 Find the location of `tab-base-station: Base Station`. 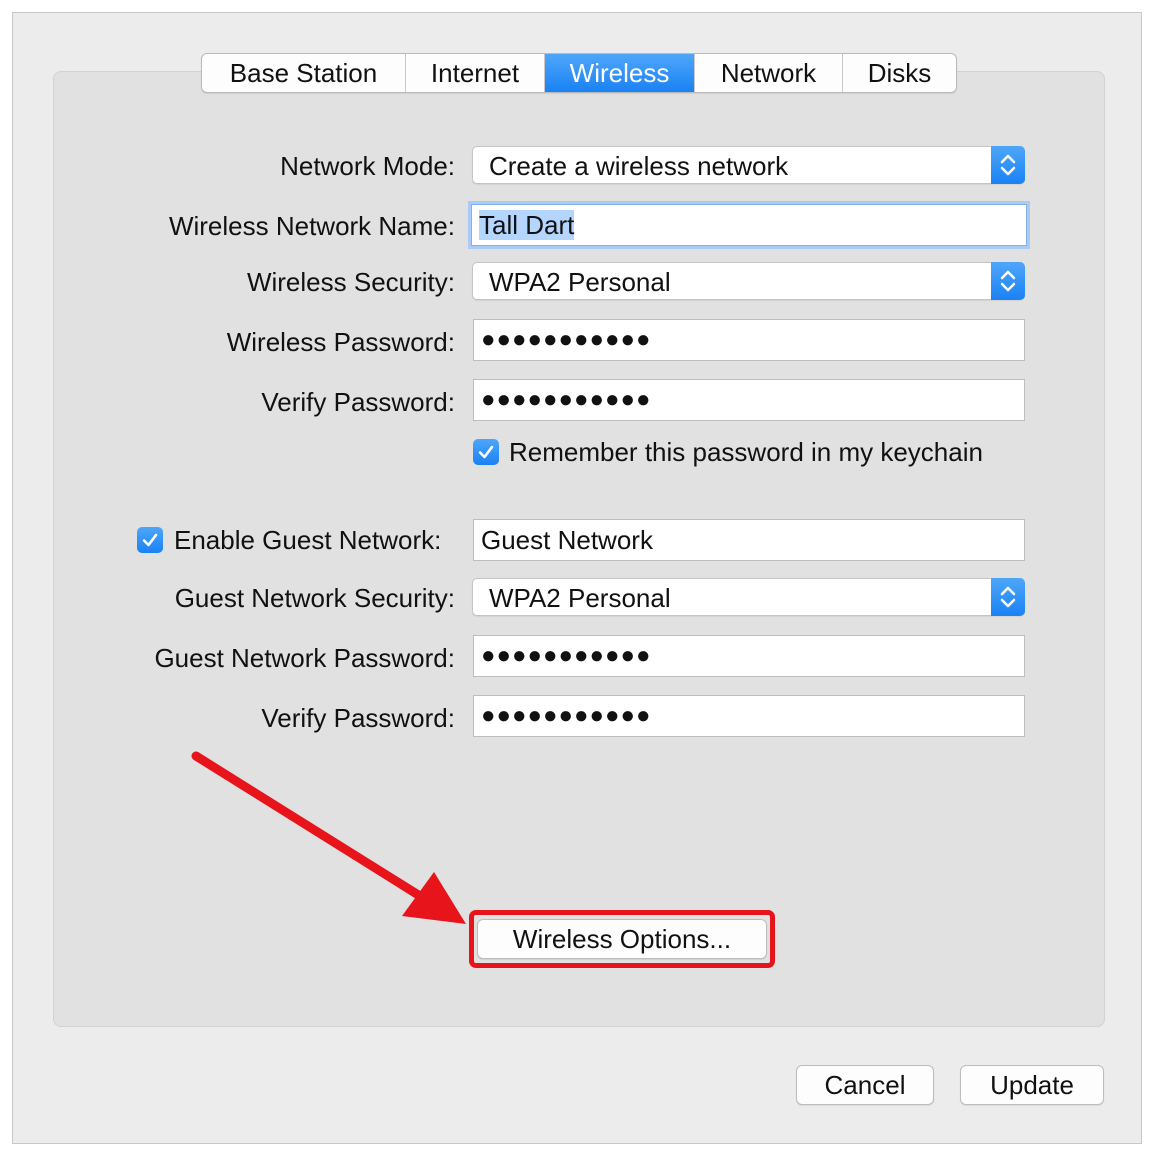

tab-base-station: Base Station is located at coordinates (304, 73).